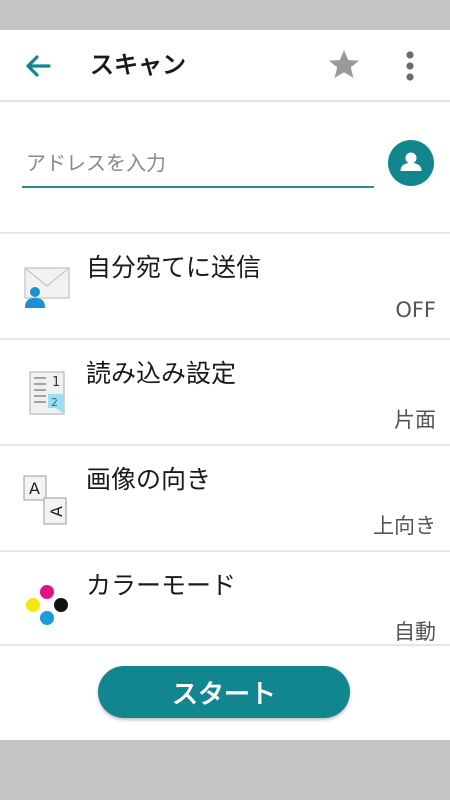 The width and height of the screenshot is (450, 800). Describe the element at coordinates (410, 66) in the screenshot. I see `more-vertical-icon` at that location.